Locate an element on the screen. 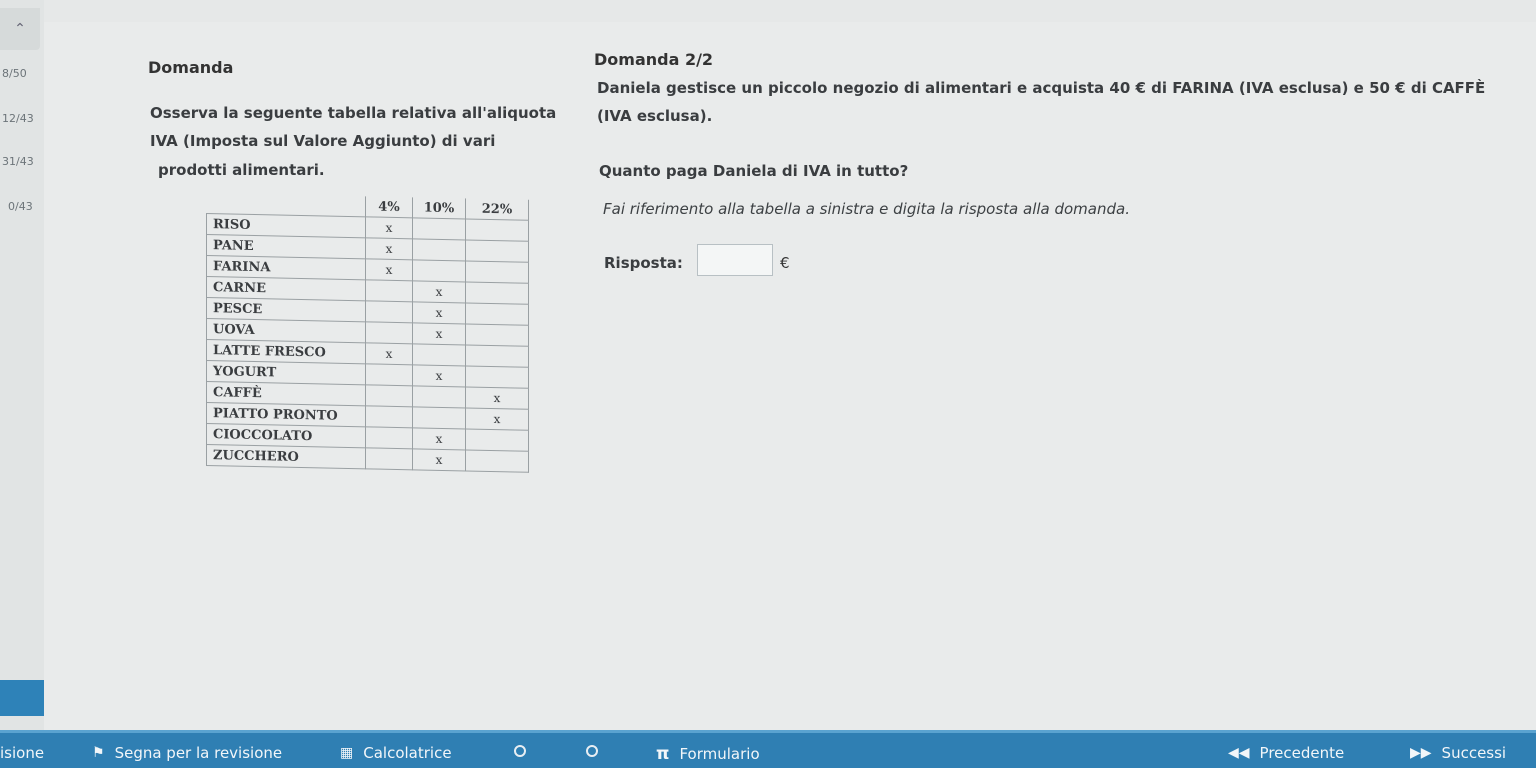  next-button: ▶▶ Successi is located at coordinates (1458, 753).